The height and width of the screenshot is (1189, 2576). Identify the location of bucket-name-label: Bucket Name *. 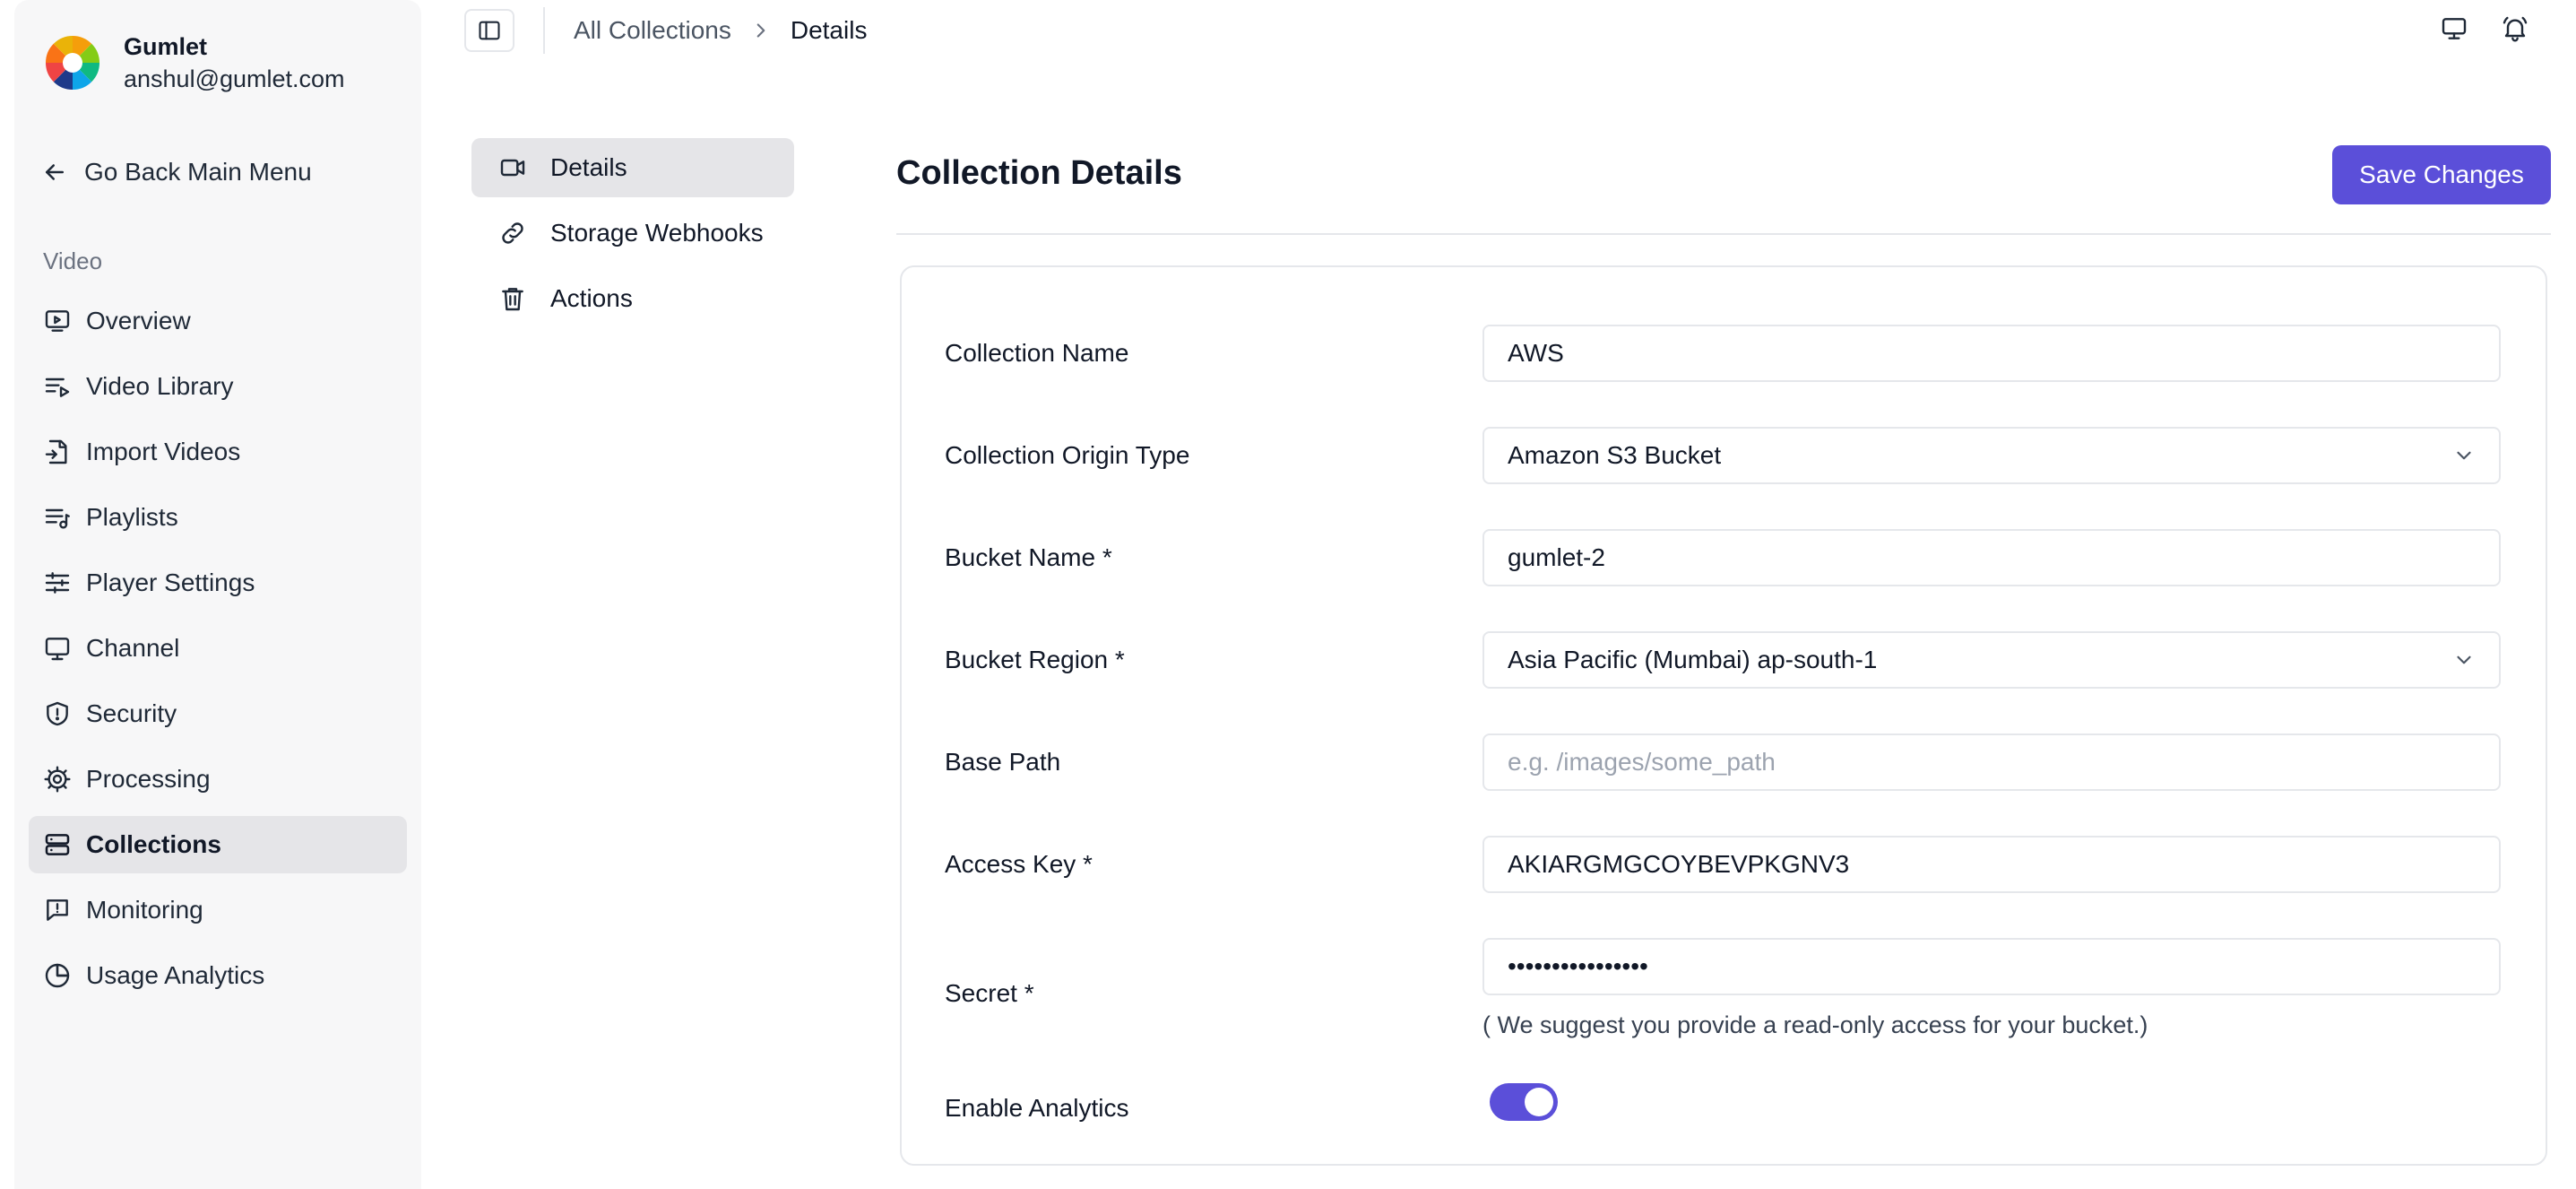
(1028, 557).